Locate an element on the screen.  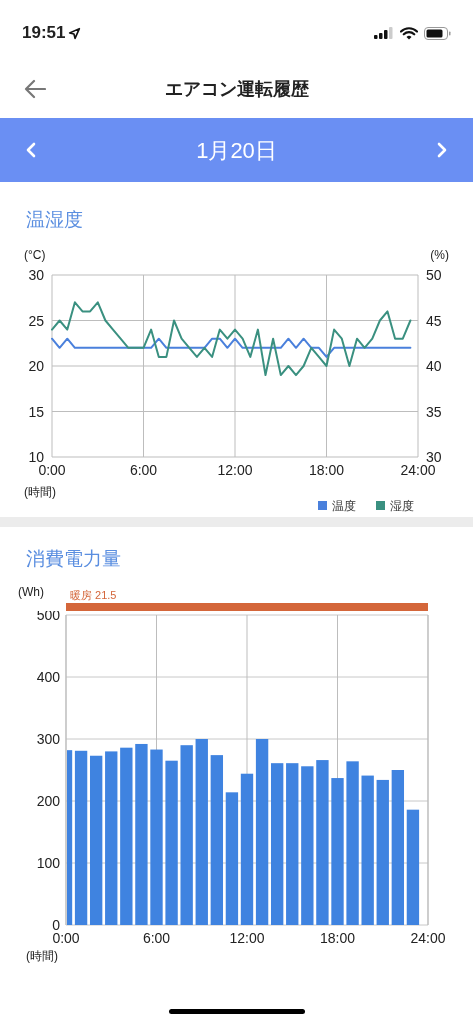
chevron-left-icon is located at coordinates (31, 150).